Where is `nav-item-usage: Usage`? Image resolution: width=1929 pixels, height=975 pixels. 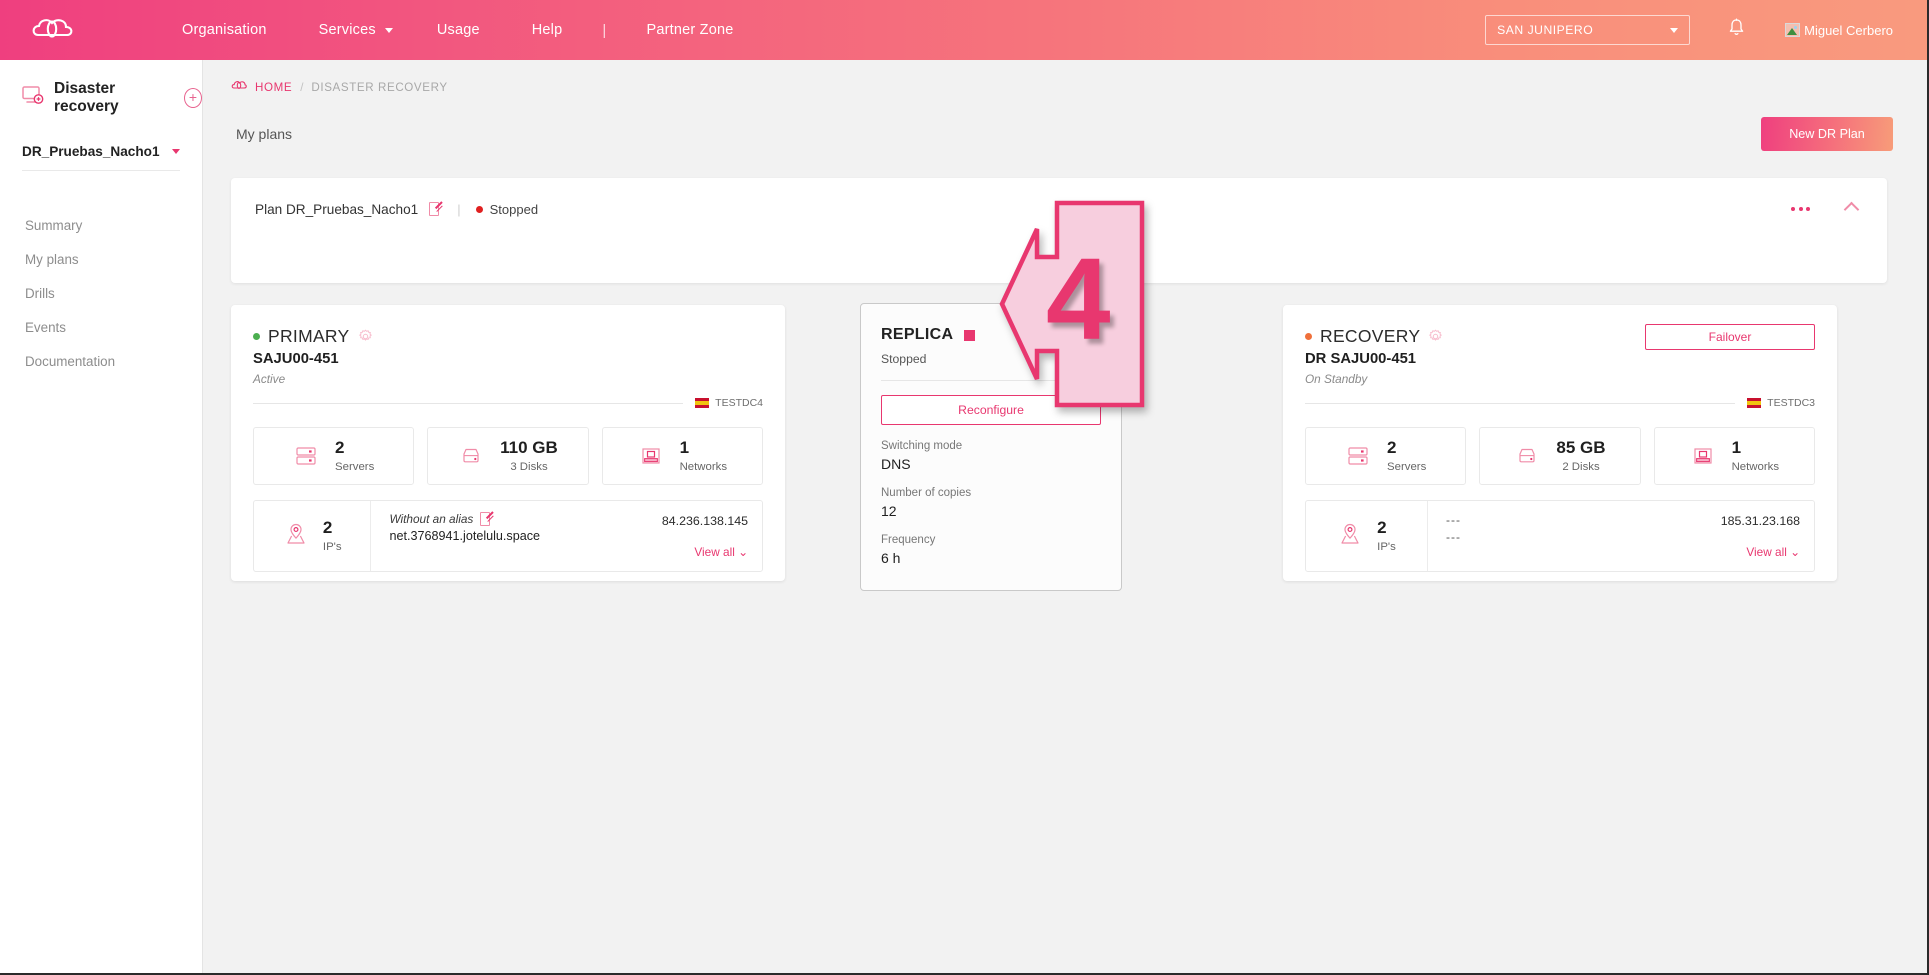 nav-item-usage: Usage is located at coordinates (458, 30).